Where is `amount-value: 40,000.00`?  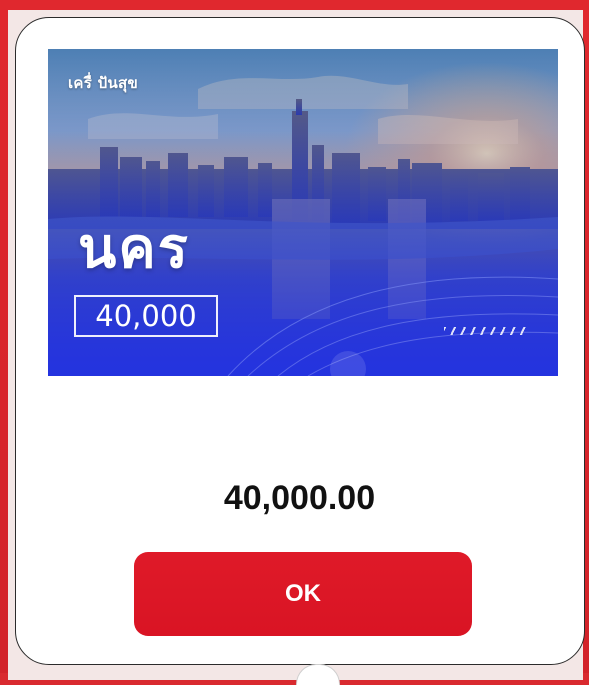
amount-value: 40,000.00 is located at coordinates (299, 498).